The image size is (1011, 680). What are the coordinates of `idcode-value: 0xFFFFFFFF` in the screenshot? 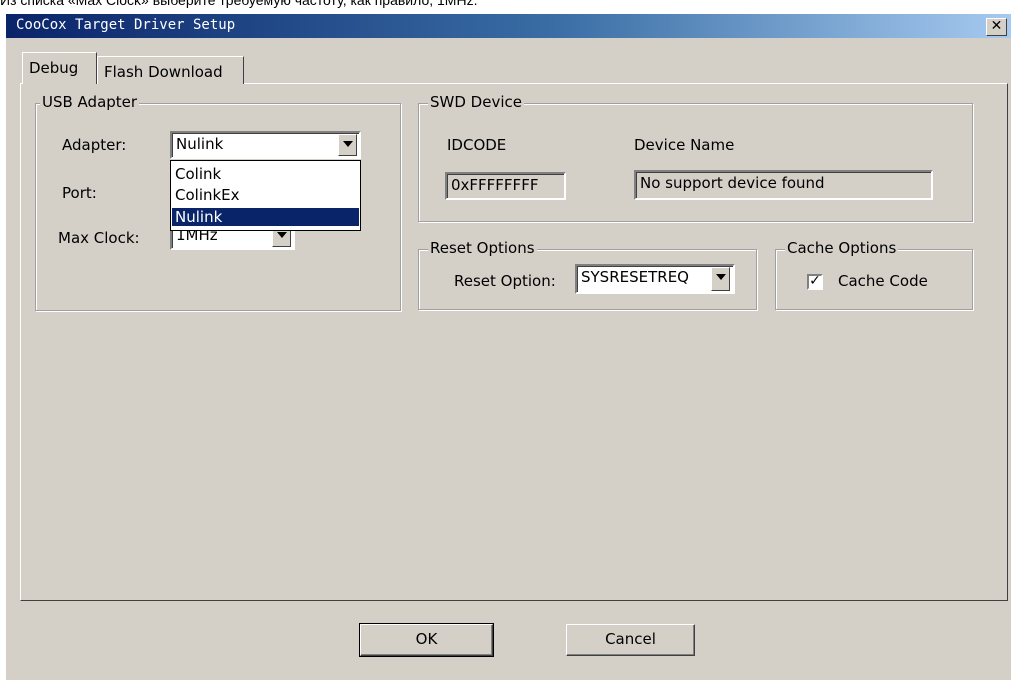 It's located at (495, 185).